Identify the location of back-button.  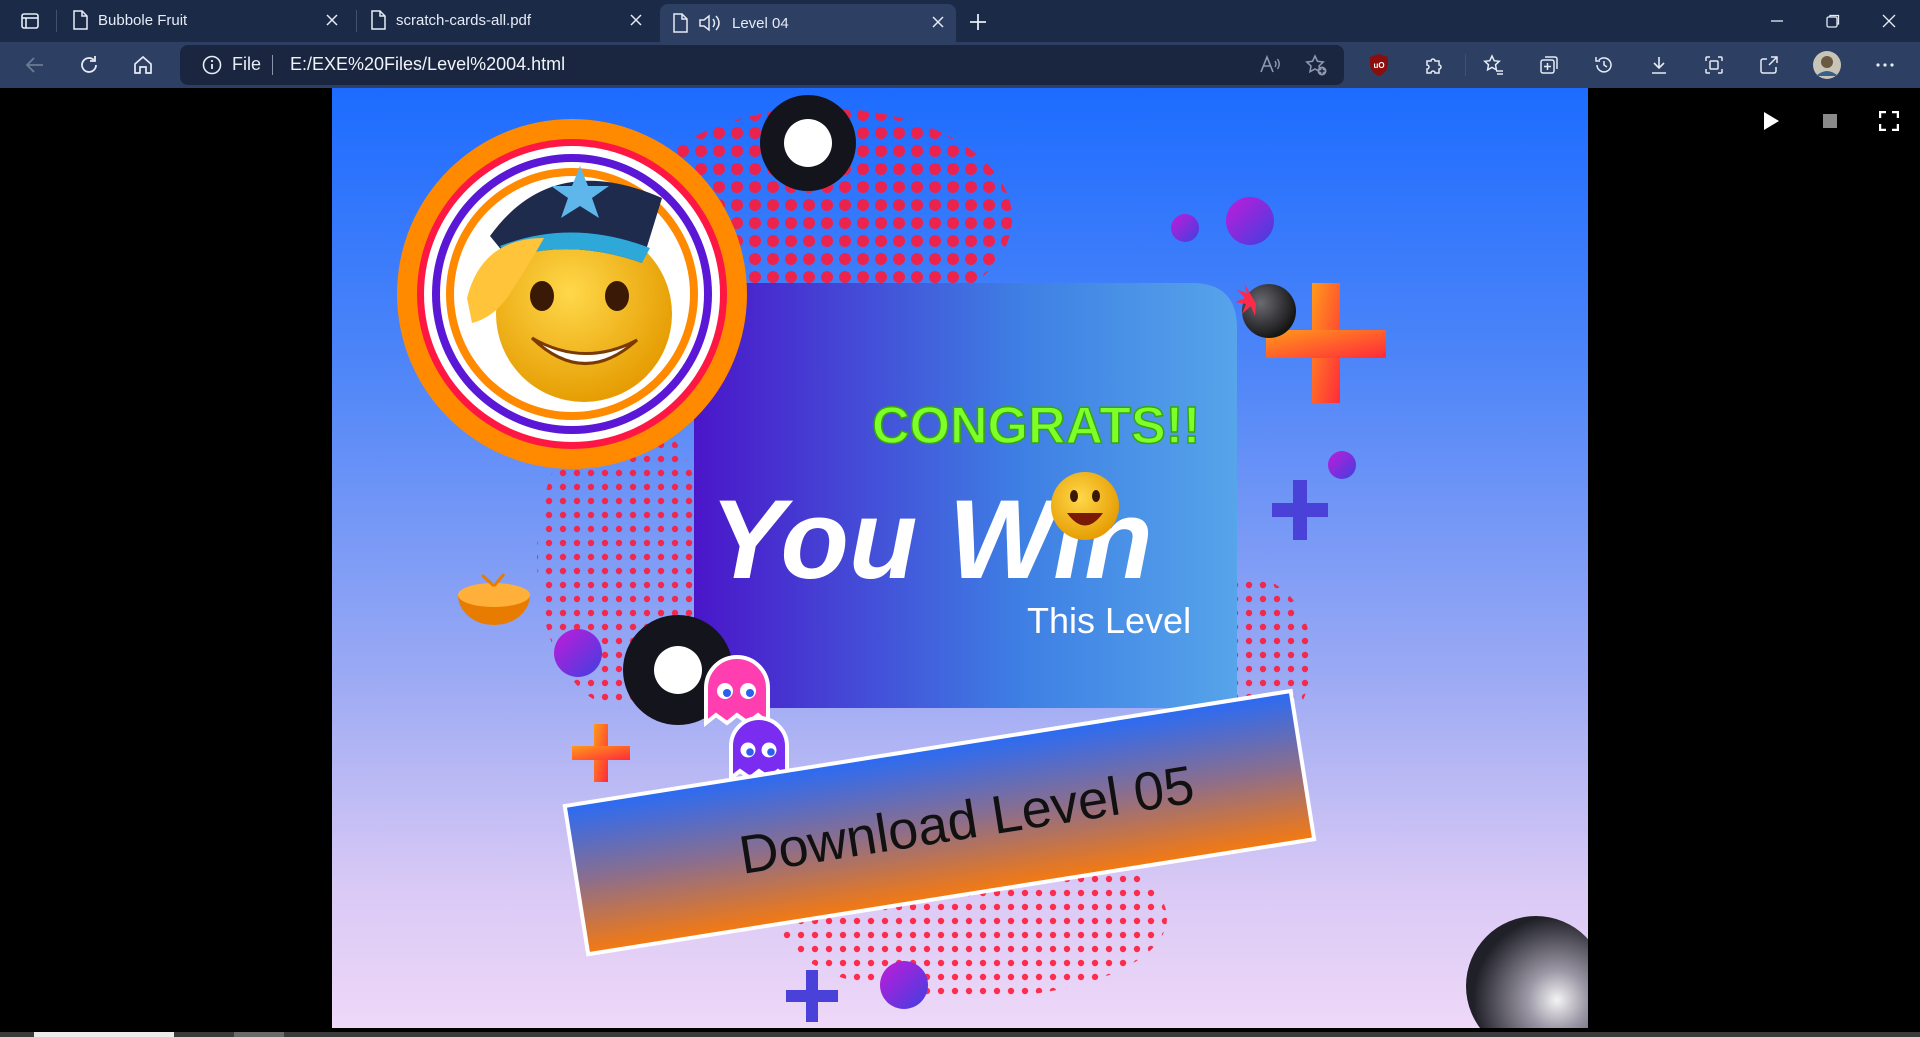
(35, 65).